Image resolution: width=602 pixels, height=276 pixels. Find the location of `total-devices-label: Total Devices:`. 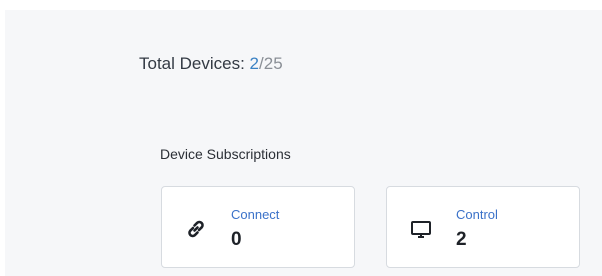

total-devices-label: Total Devices: is located at coordinates (194, 63).